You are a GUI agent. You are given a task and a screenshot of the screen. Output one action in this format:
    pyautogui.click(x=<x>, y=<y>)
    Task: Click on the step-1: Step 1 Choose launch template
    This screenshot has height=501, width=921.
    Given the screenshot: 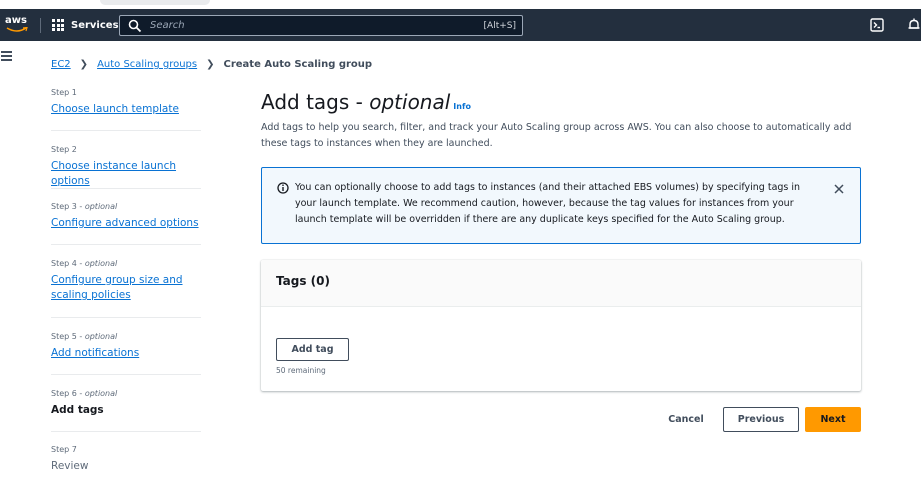 What is the action you would take?
    pyautogui.click(x=126, y=102)
    